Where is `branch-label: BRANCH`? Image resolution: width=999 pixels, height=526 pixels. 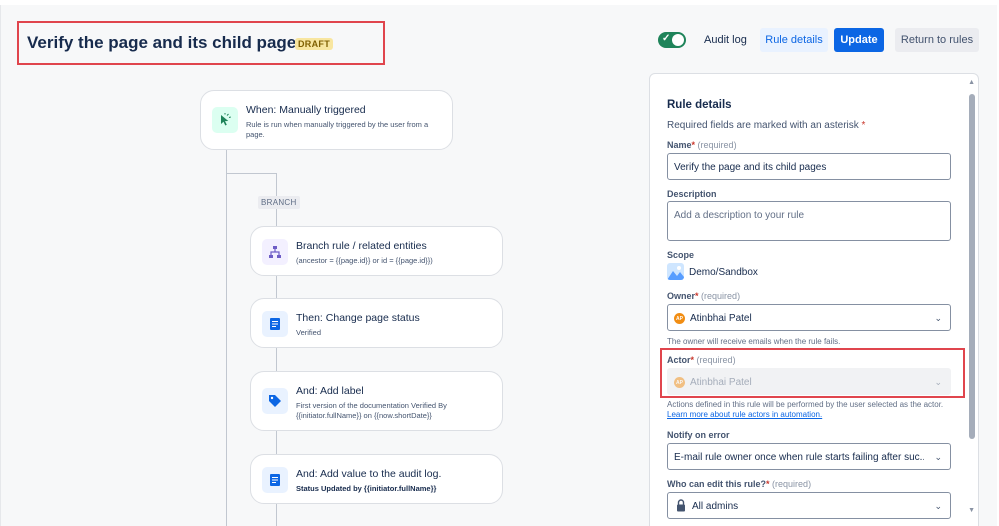
branch-label: BRANCH is located at coordinates (279, 202).